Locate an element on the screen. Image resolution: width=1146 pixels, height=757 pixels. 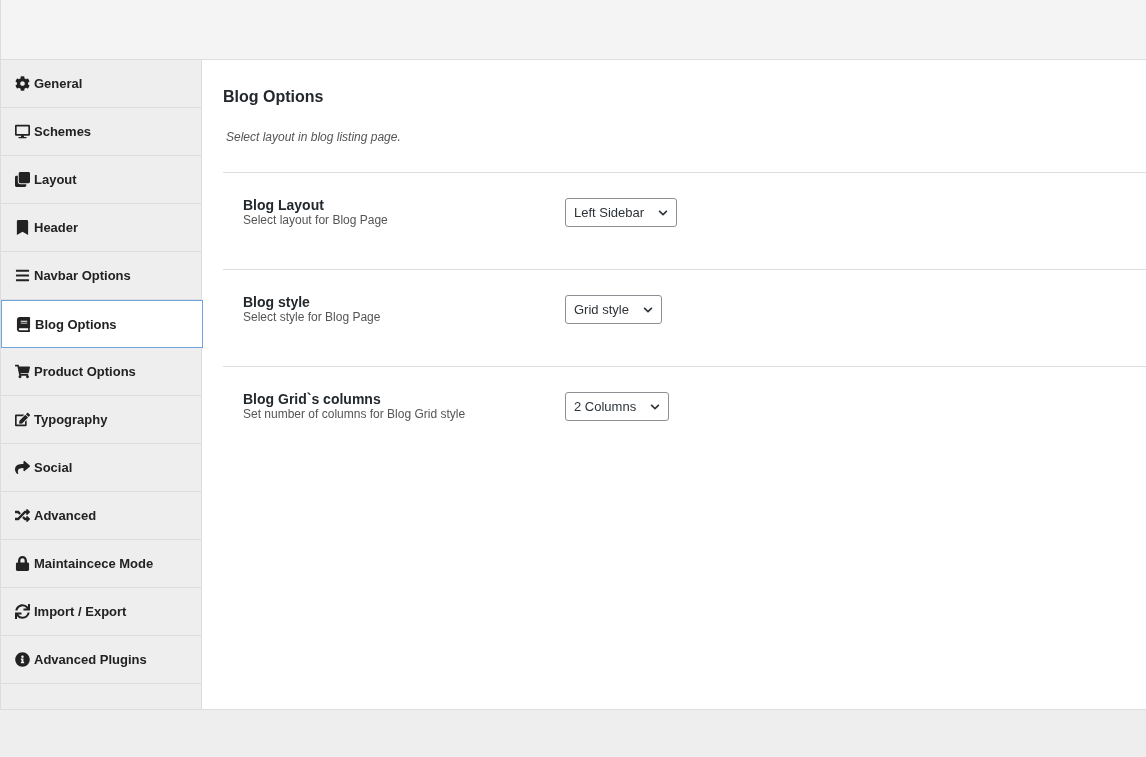
refresh-icon is located at coordinates (22, 611).